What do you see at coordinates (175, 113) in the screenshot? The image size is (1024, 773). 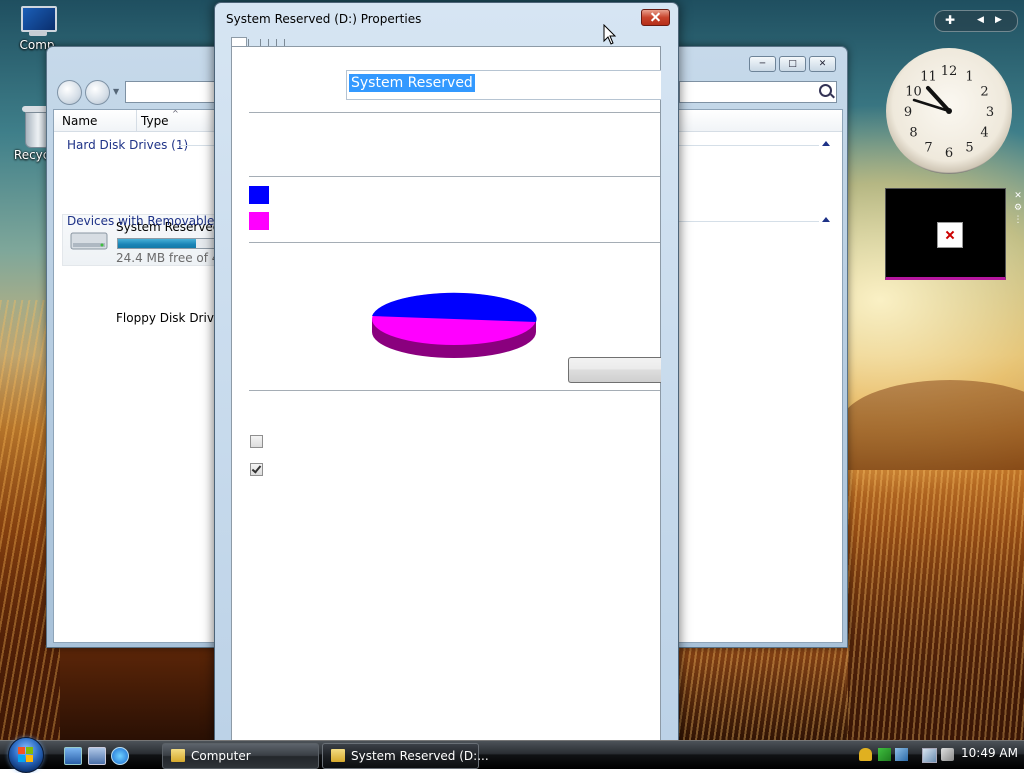 I see `sort-arrow-icon: ^` at bounding box center [175, 113].